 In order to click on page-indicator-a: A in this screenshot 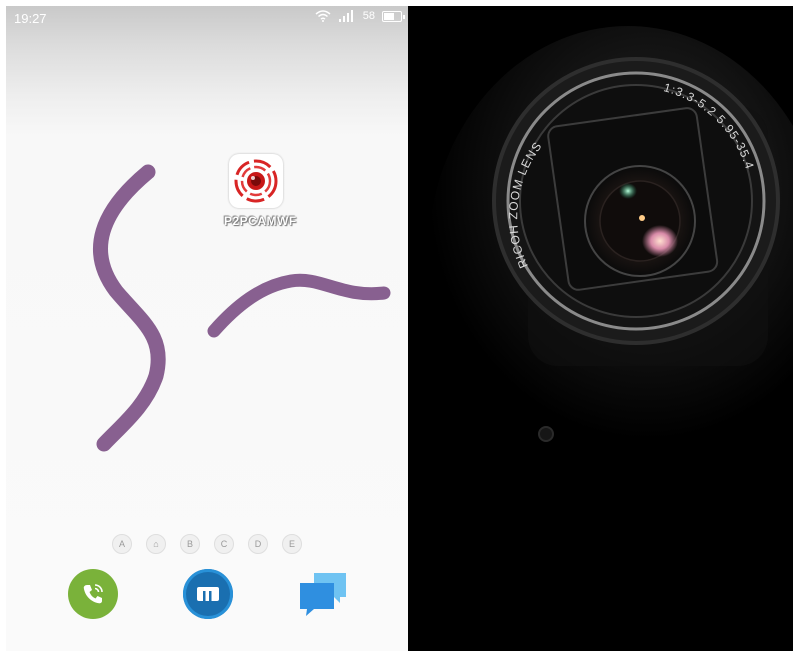, I will do `click(122, 544)`.